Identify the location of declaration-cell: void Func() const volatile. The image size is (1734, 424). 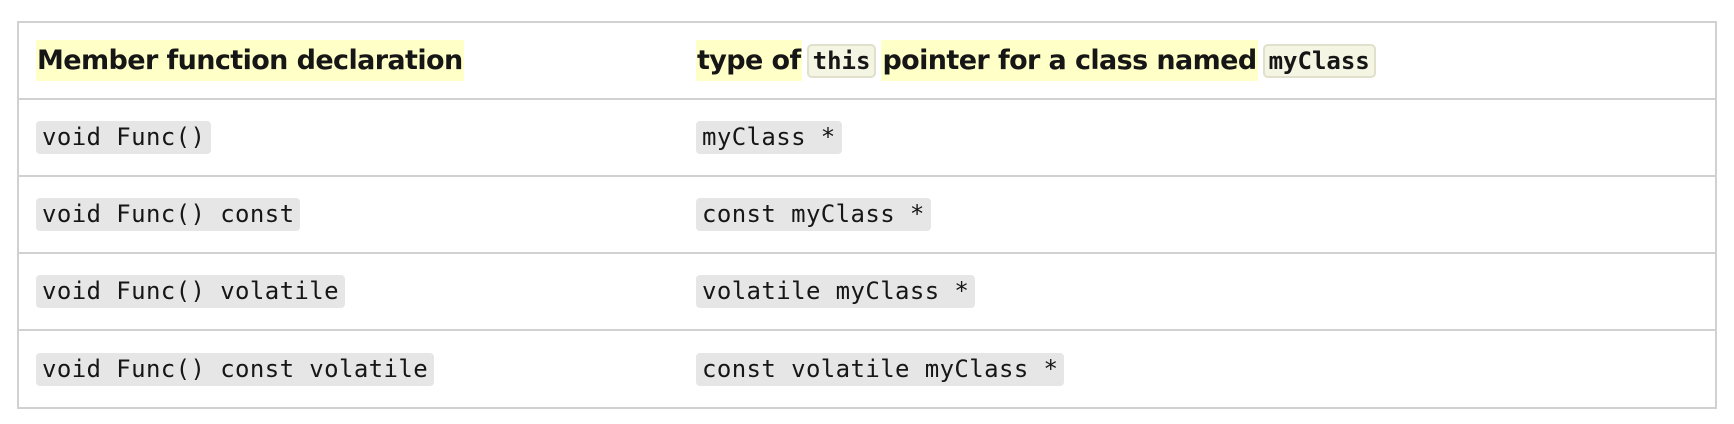
(349, 368).